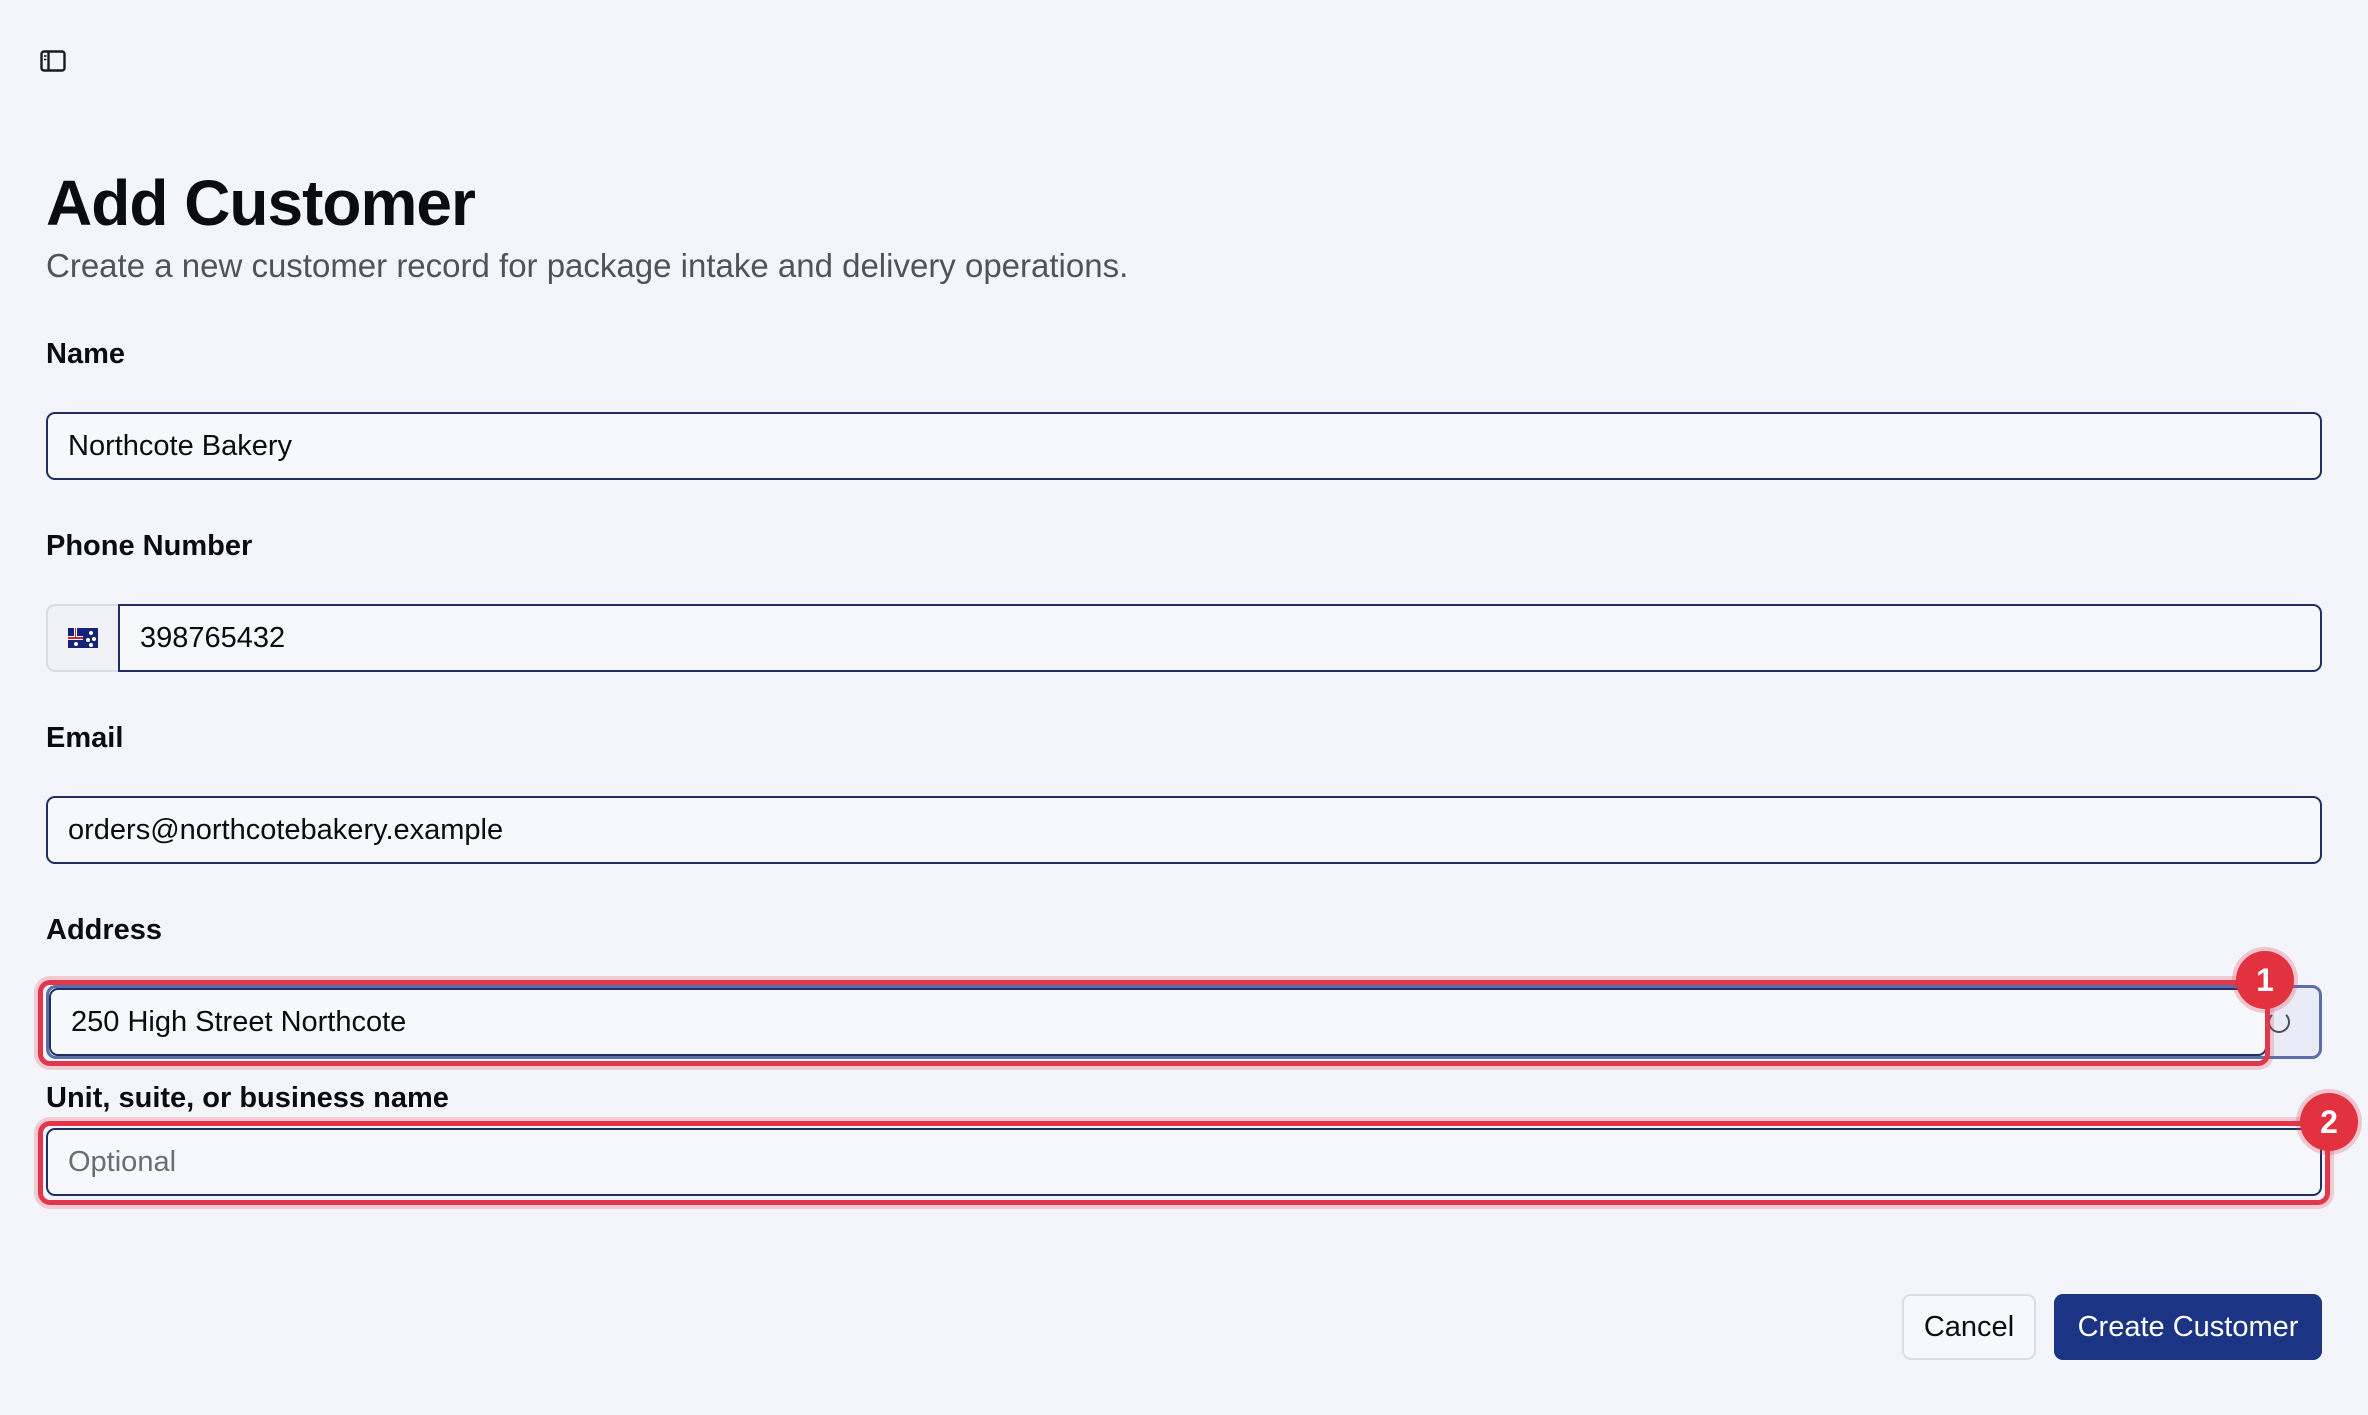  Describe the element at coordinates (104, 930) in the screenshot. I see `address-label: Address` at that location.